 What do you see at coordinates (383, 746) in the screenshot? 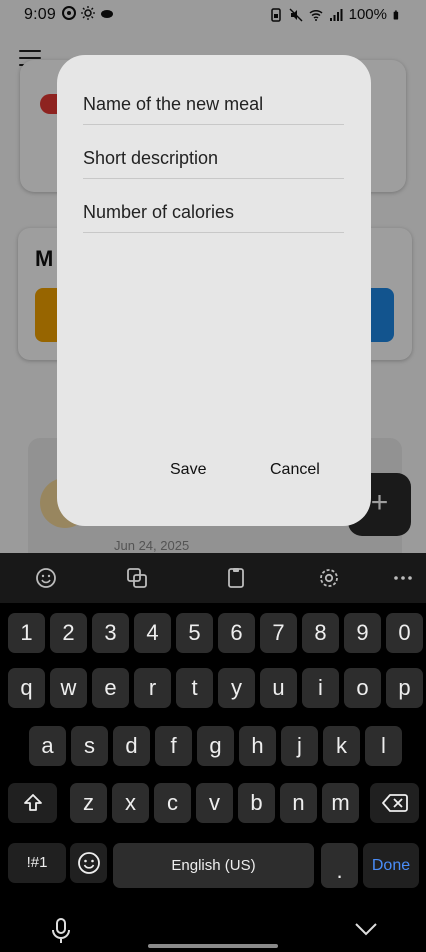
I see `key-l: l` at bounding box center [383, 746].